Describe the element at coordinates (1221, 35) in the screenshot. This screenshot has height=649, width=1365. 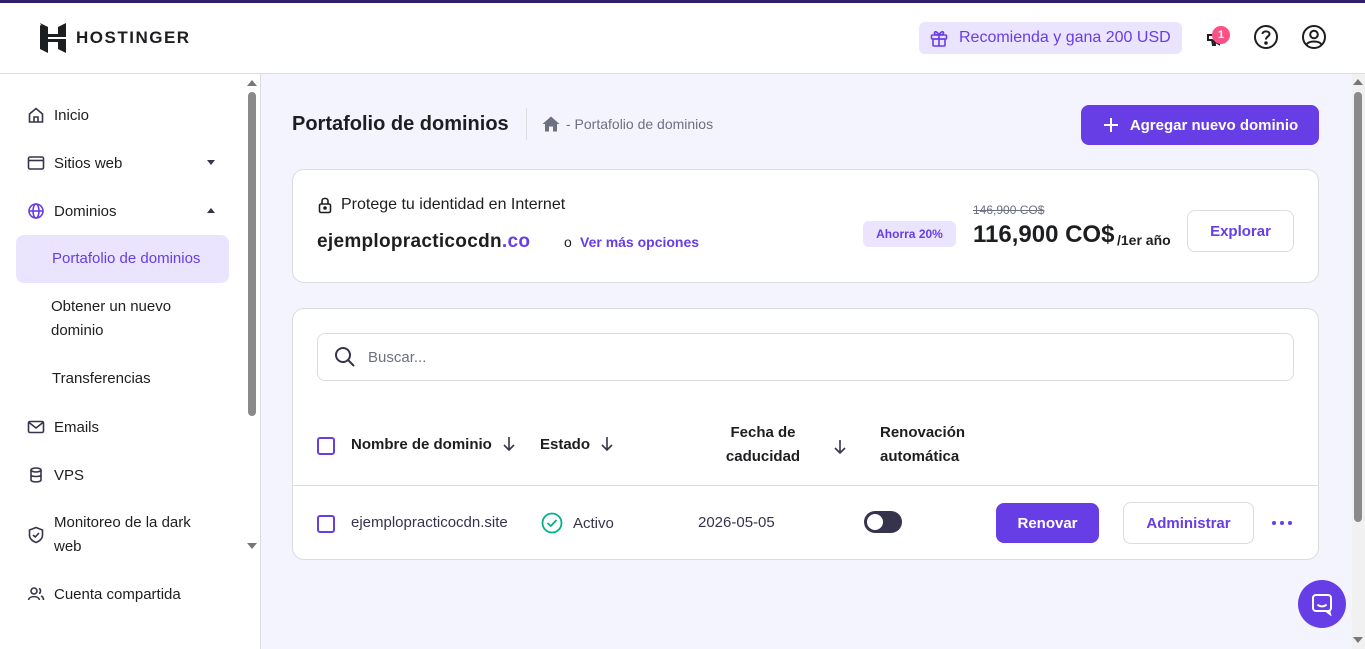
I see `notification-badge: 1` at that location.